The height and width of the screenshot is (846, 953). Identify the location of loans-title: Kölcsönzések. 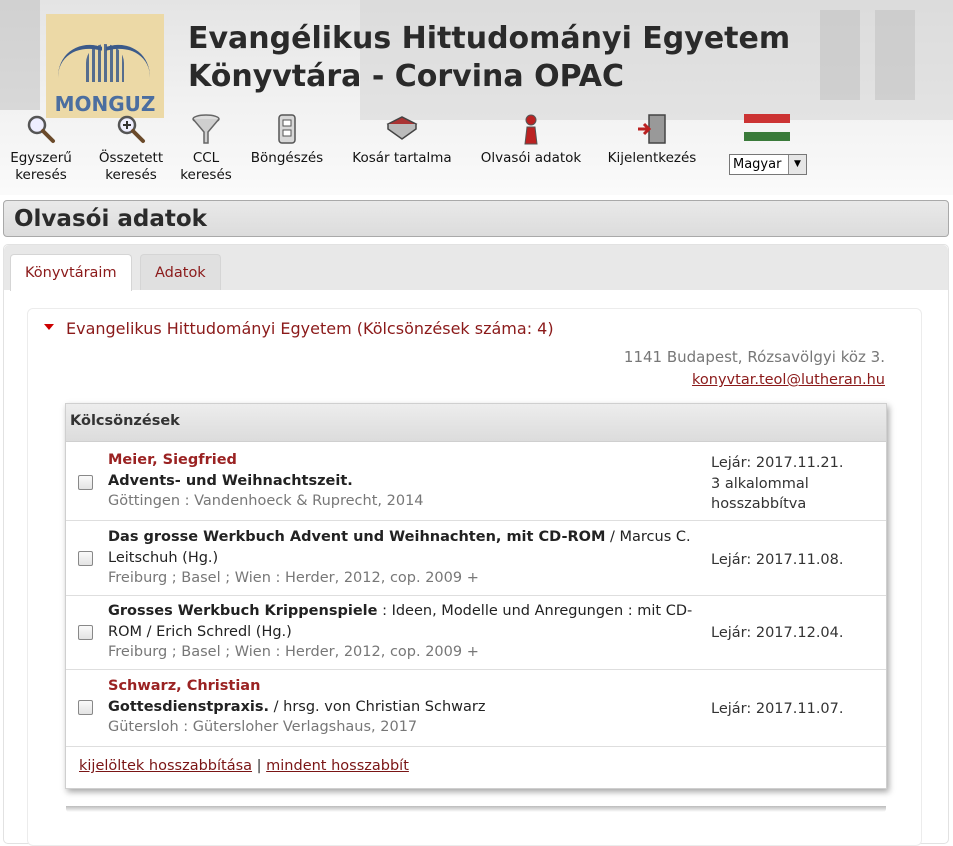
(125, 421).